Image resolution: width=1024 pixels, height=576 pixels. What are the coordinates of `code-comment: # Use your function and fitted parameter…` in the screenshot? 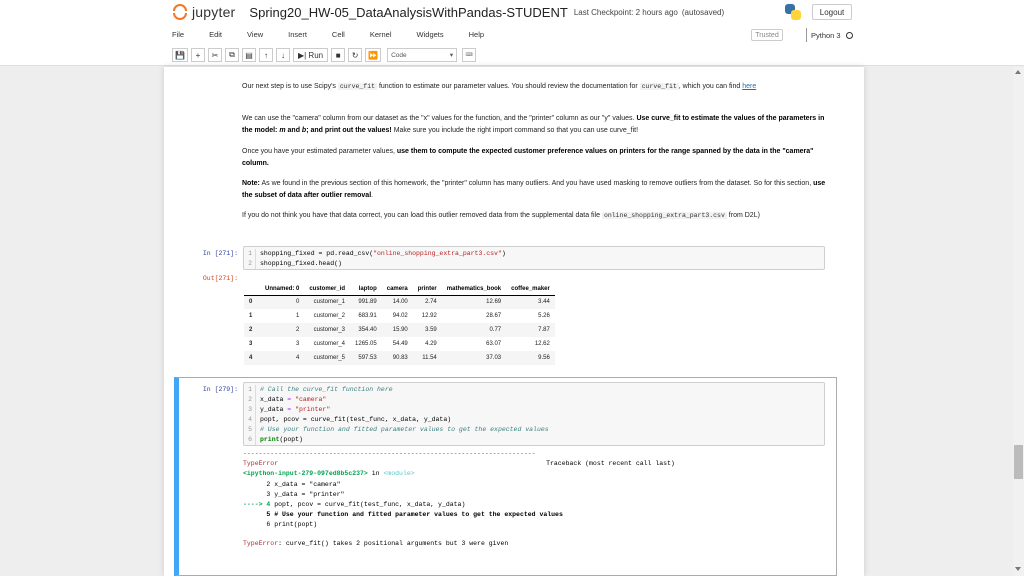 It's located at (404, 429).